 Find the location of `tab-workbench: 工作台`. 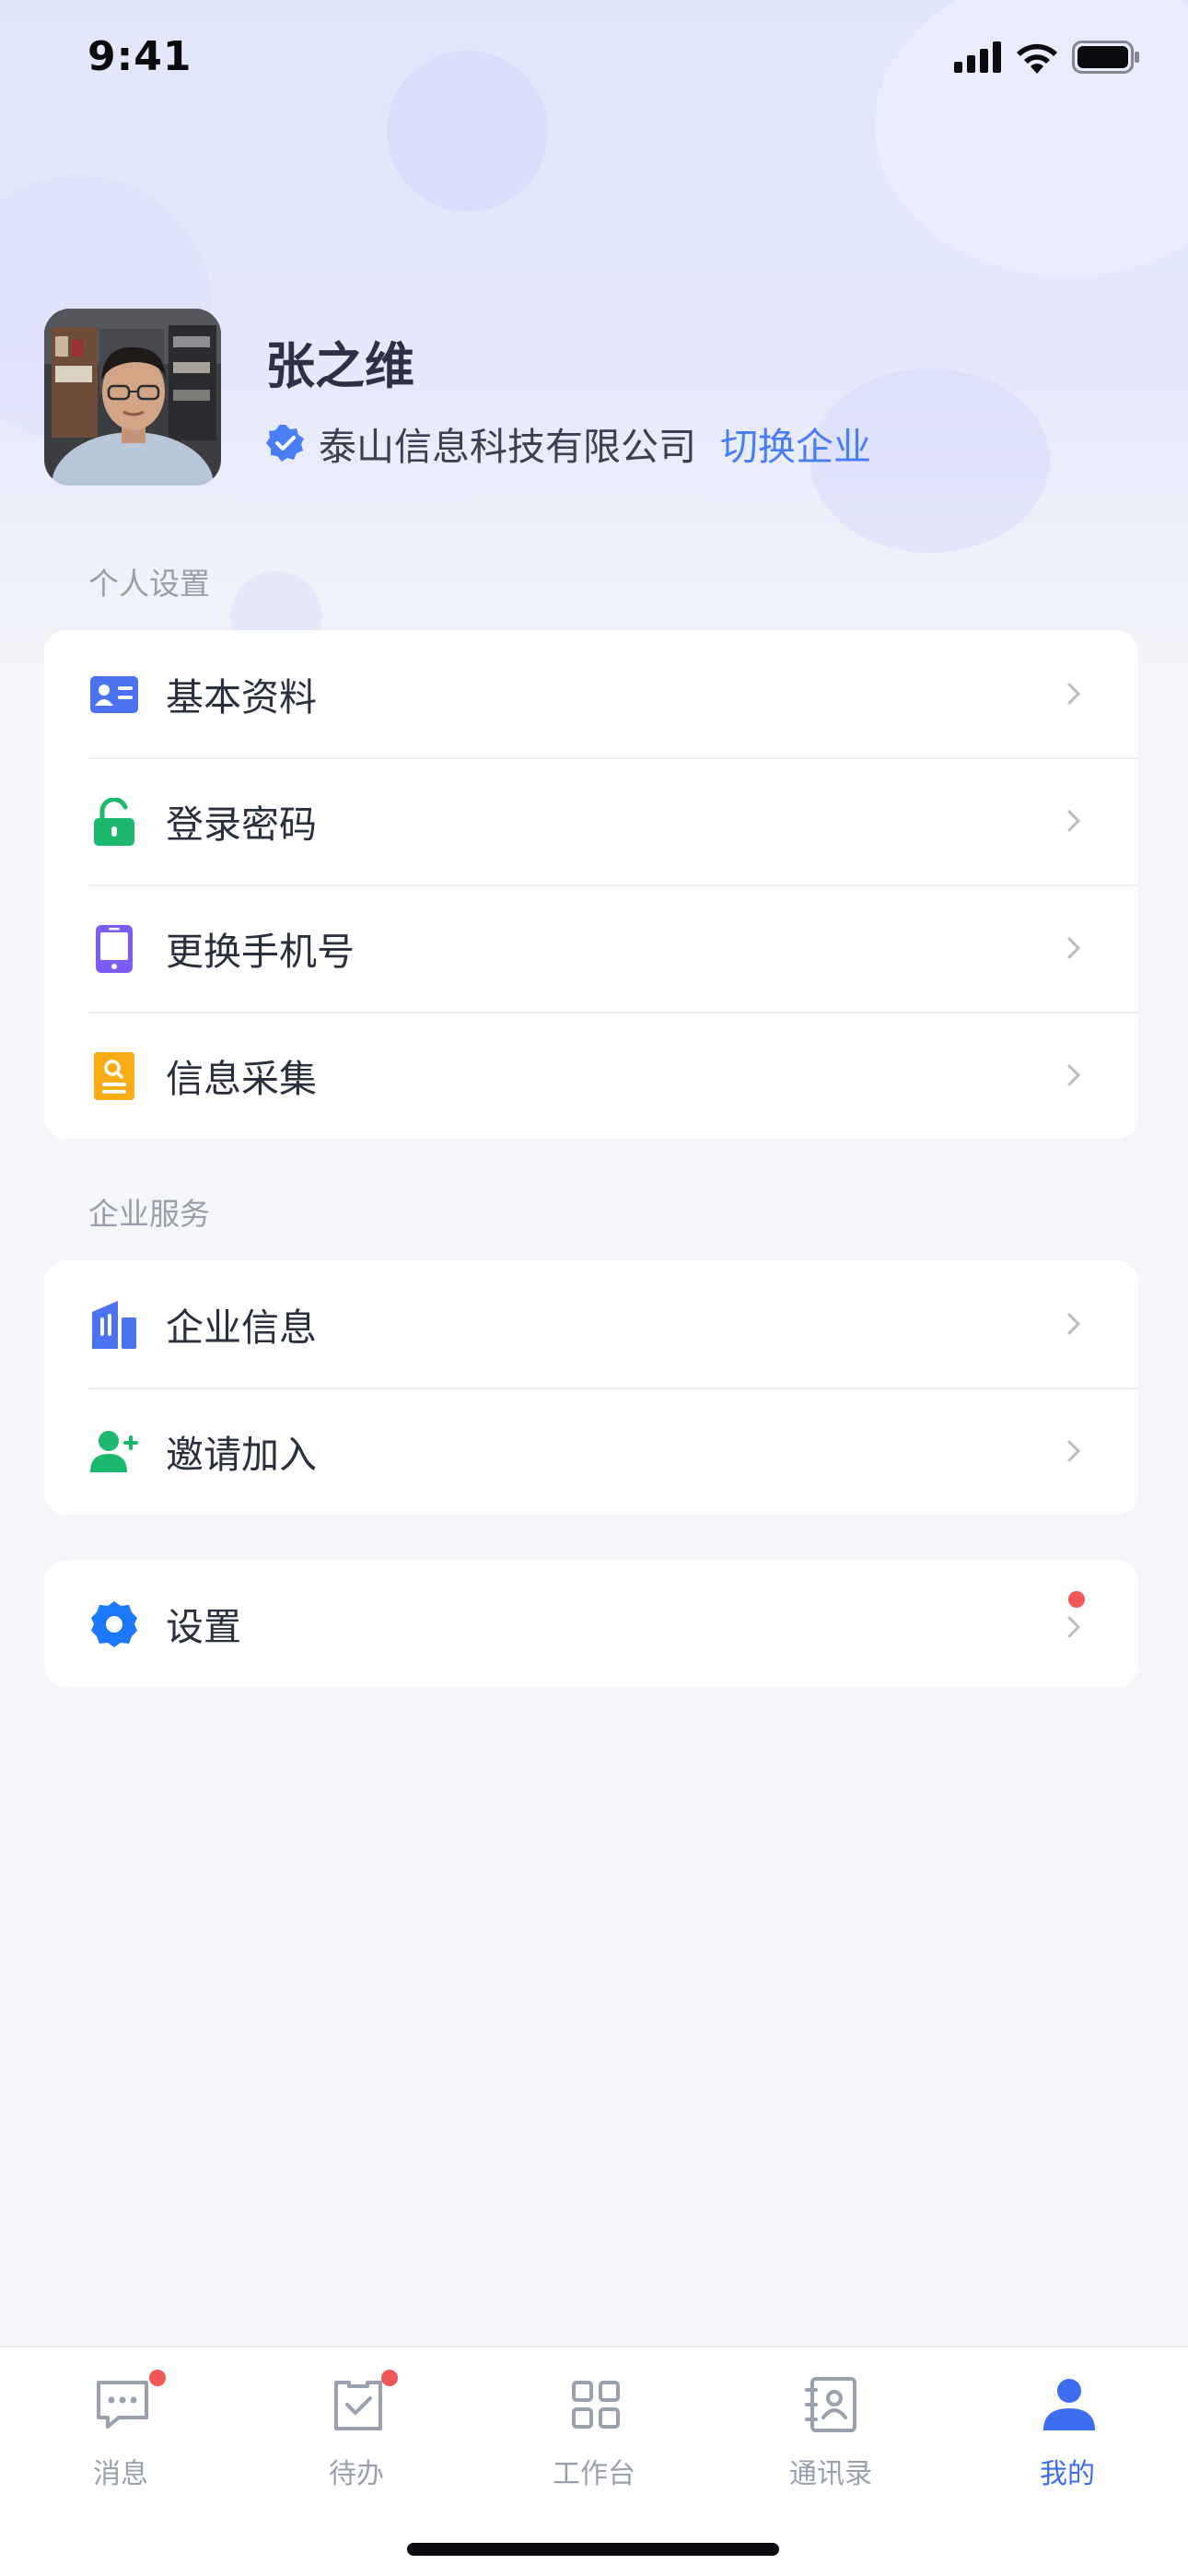

tab-workbench: 工作台 is located at coordinates (594, 2449).